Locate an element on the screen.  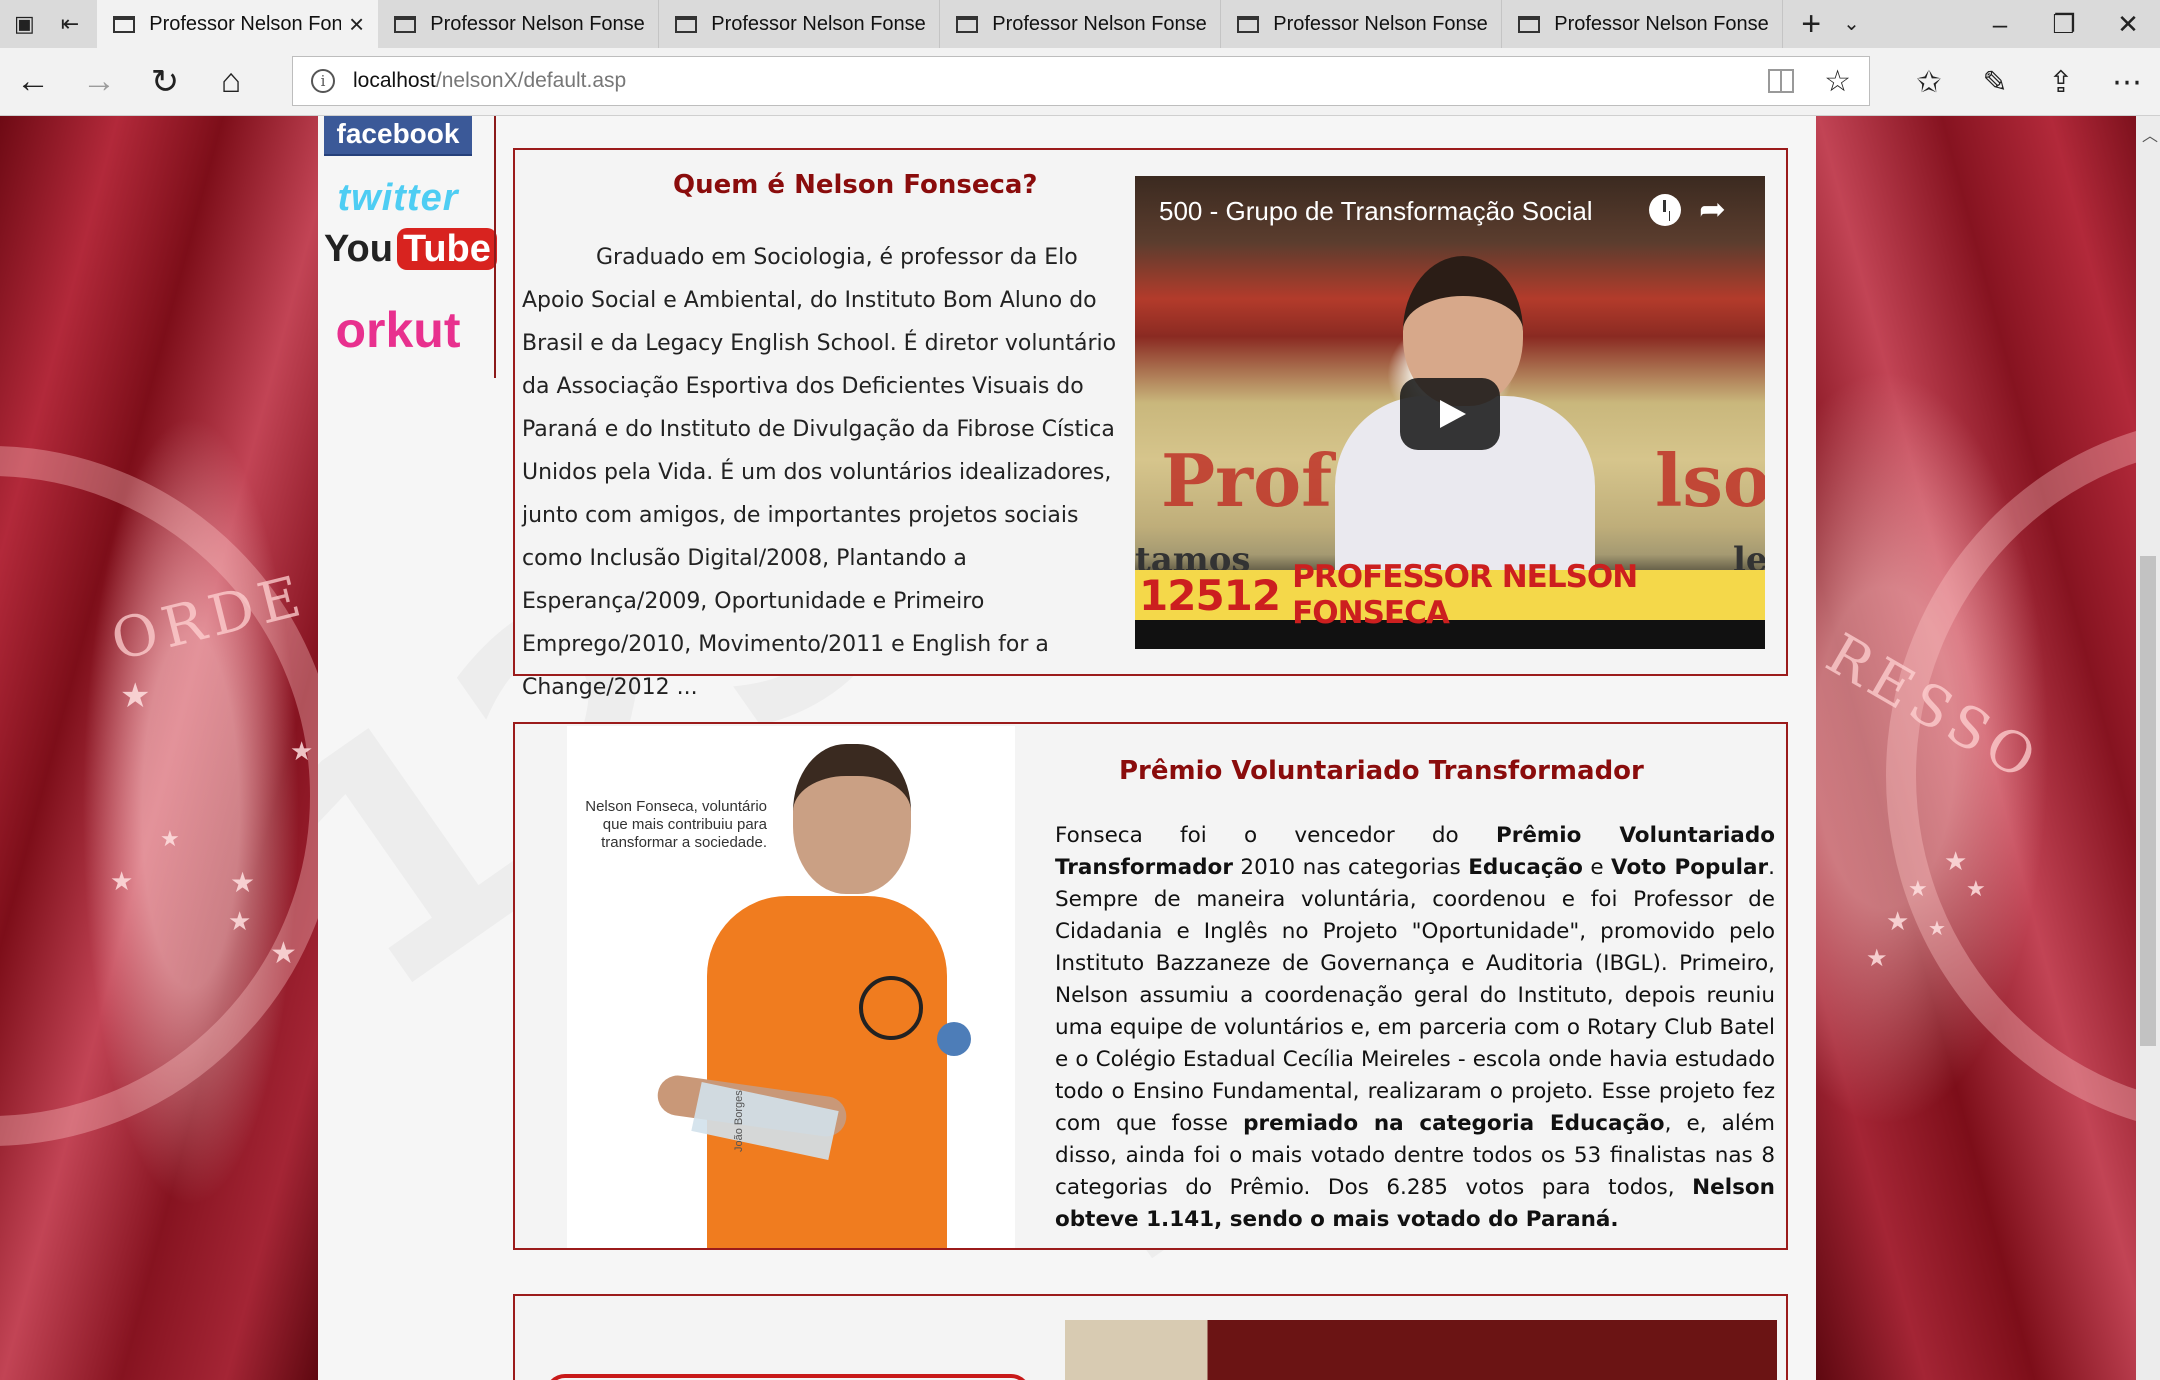
tab-6: Professor Nelson Fonseca is located at coordinates (1643, 24).